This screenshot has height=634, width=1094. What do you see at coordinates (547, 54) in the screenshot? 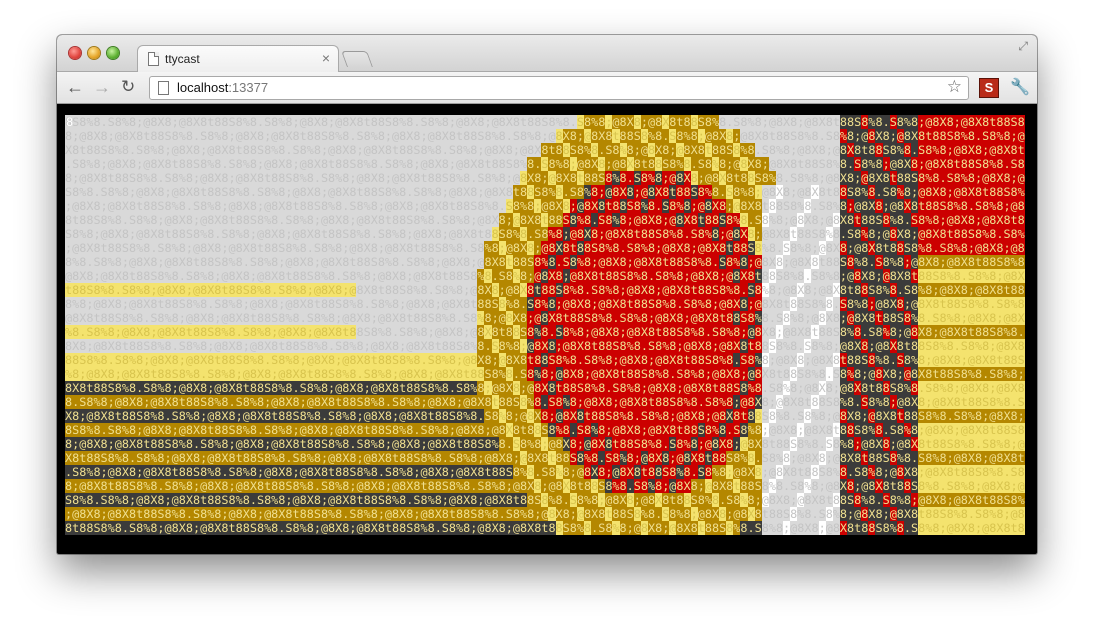
I see `title-bar: ttycast × ⤢` at bounding box center [547, 54].